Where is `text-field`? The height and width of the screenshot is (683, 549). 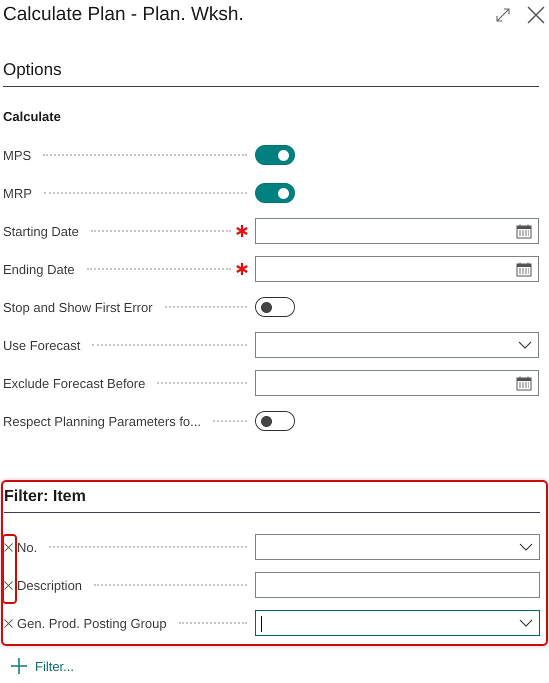 text-field is located at coordinates (397, 585).